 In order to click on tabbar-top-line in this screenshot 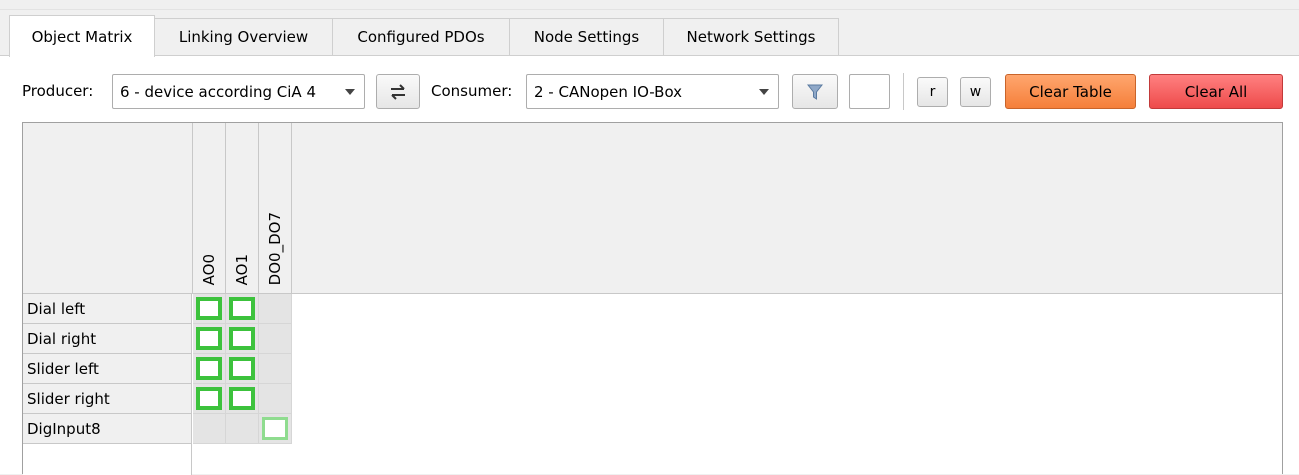, I will do `click(649, 9)`.